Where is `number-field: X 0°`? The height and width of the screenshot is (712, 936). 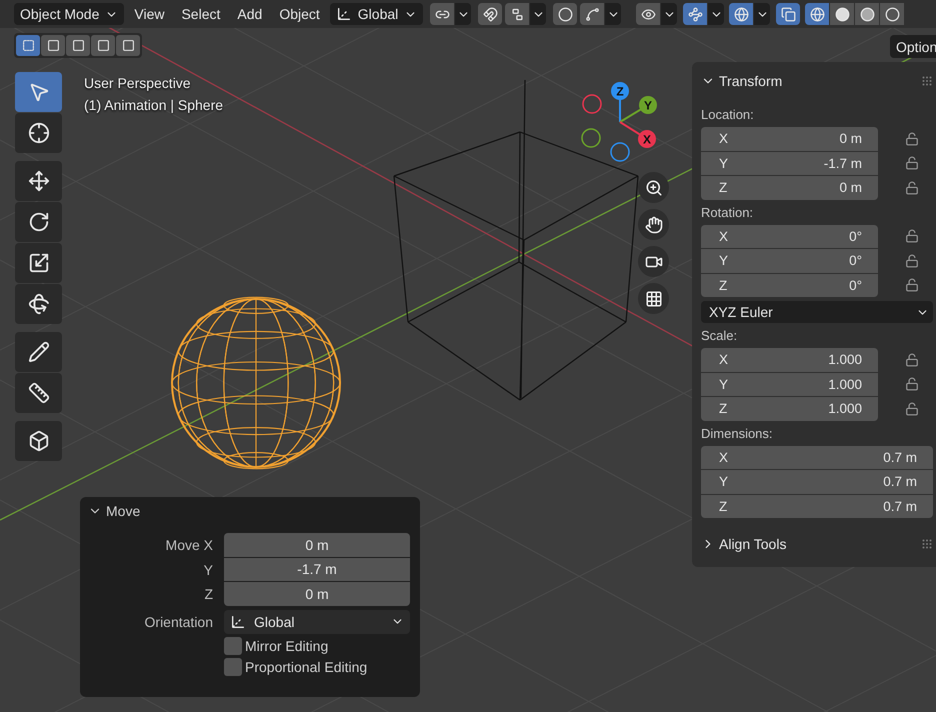 number-field: X 0° is located at coordinates (789, 236).